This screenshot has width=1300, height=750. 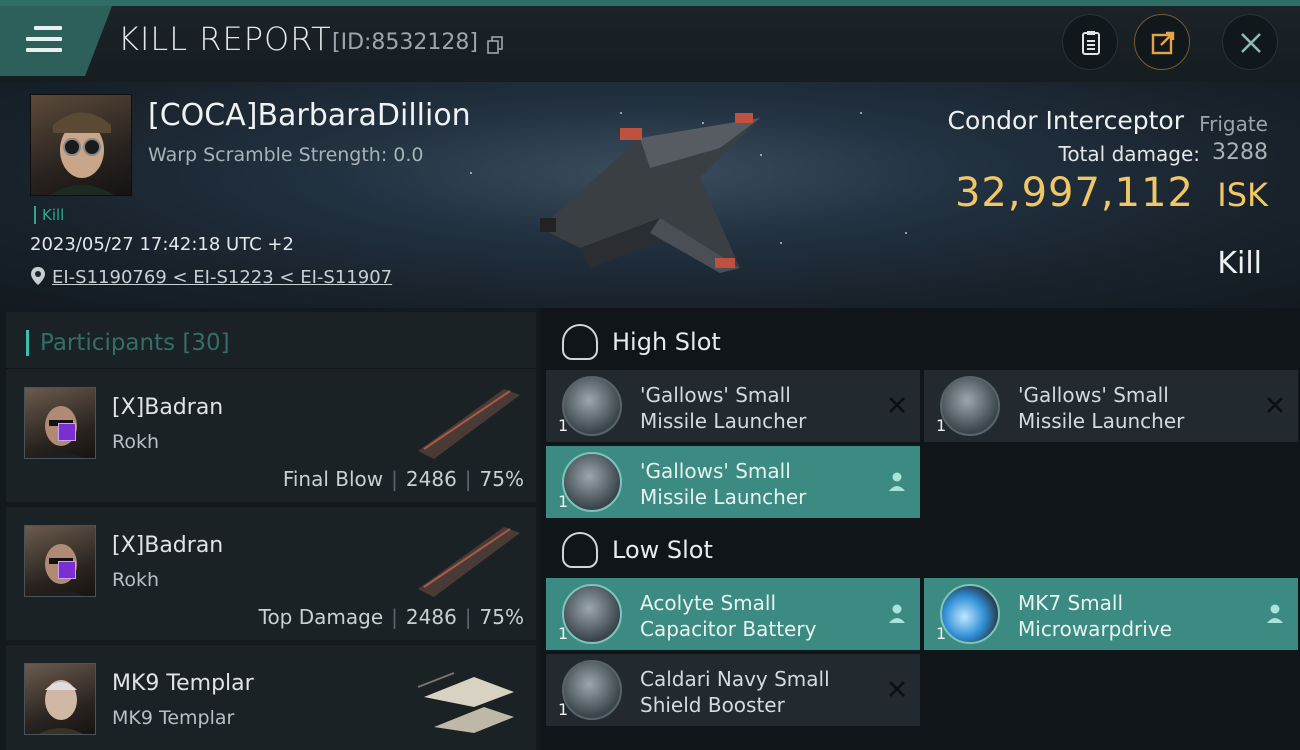 I want to click on report-id: [ID:8532128], so click(x=405, y=42).